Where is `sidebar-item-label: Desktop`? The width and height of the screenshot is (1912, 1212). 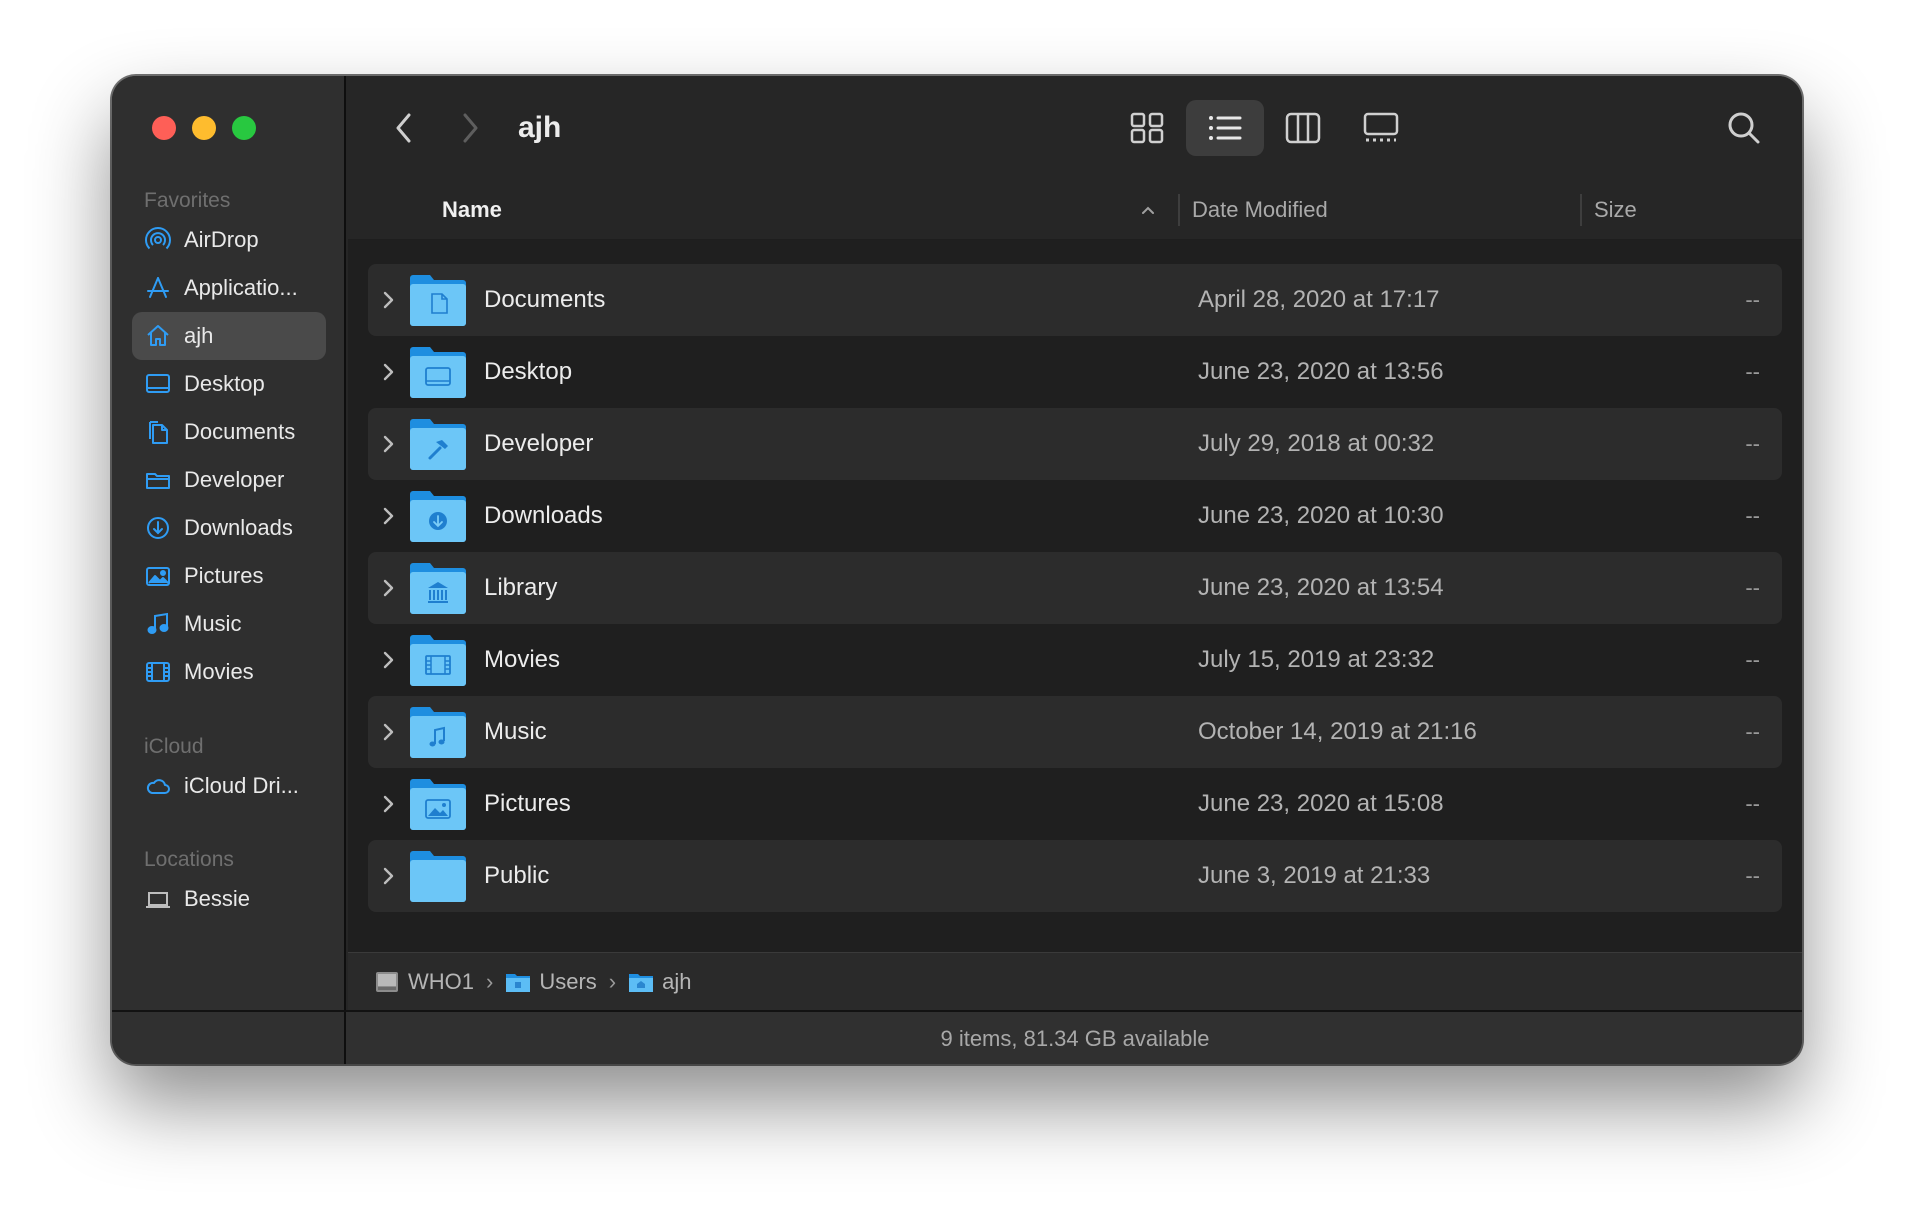 sidebar-item-label: Desktop is located at coordinates (224, 383).